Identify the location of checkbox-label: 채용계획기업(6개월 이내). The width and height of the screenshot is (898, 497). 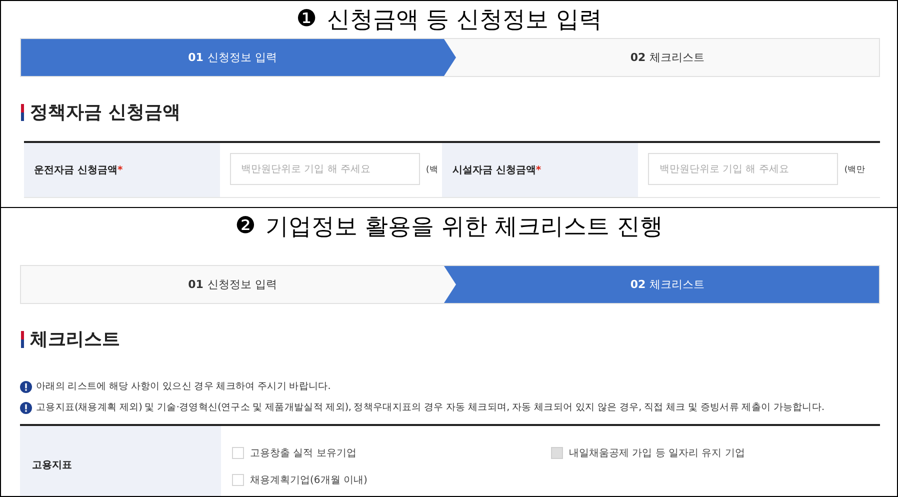
(309, 480).